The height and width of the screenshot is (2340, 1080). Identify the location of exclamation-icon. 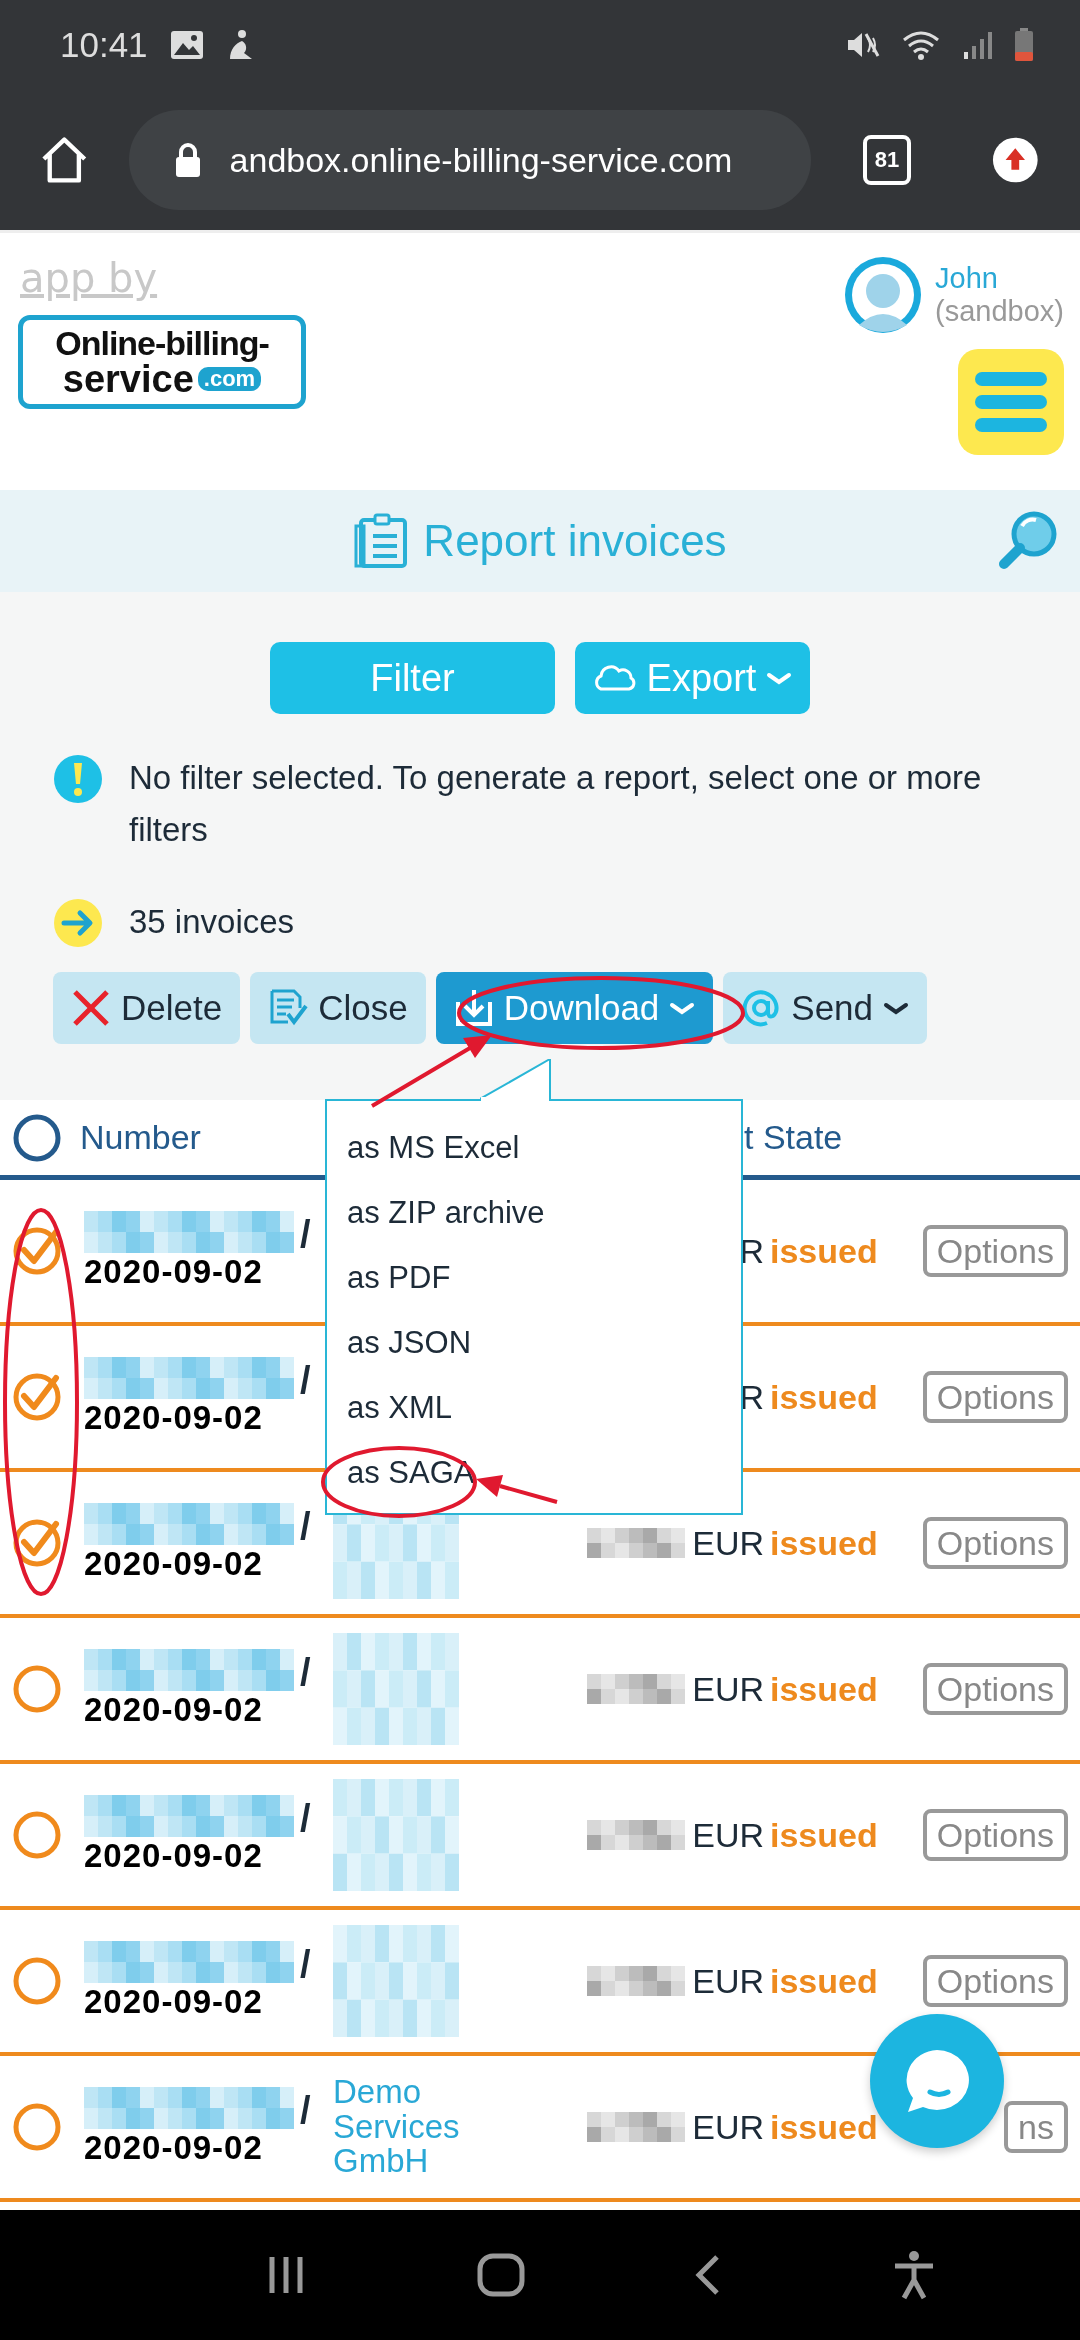
(78, 779).